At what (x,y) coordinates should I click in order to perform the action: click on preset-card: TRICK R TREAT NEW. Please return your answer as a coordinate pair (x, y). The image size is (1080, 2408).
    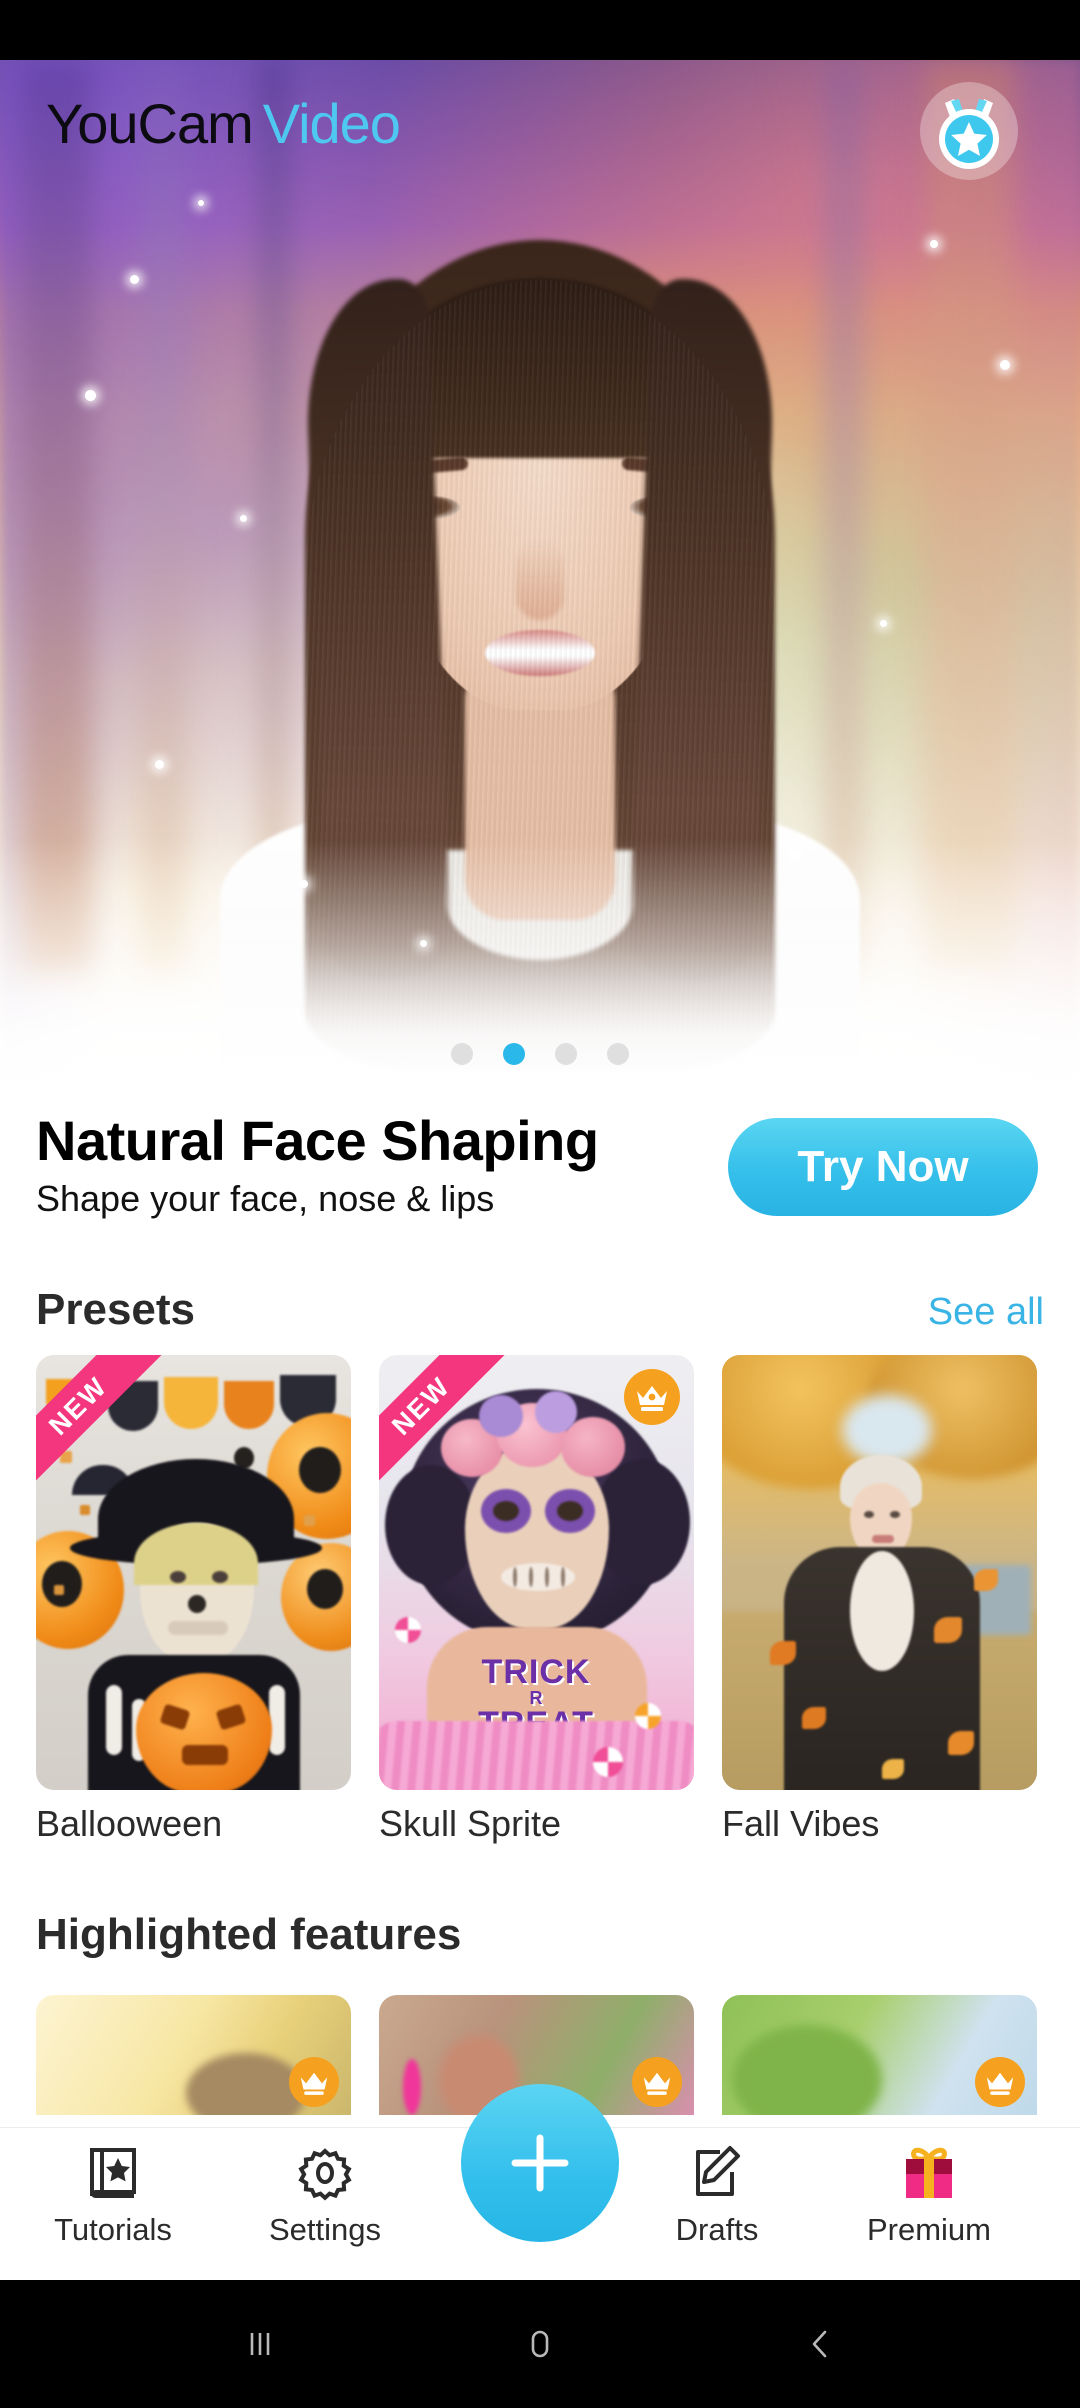
    Looking at the image, I should click on (536, 1572).